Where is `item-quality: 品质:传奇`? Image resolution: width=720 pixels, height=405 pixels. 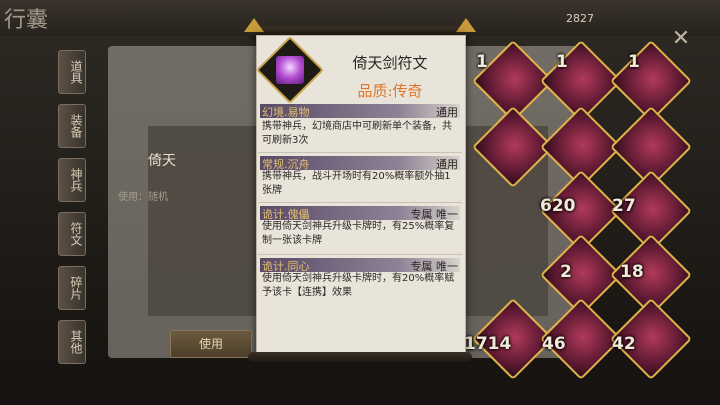 item-quality: 品质:传奇 is located at coordinates (390, 91).